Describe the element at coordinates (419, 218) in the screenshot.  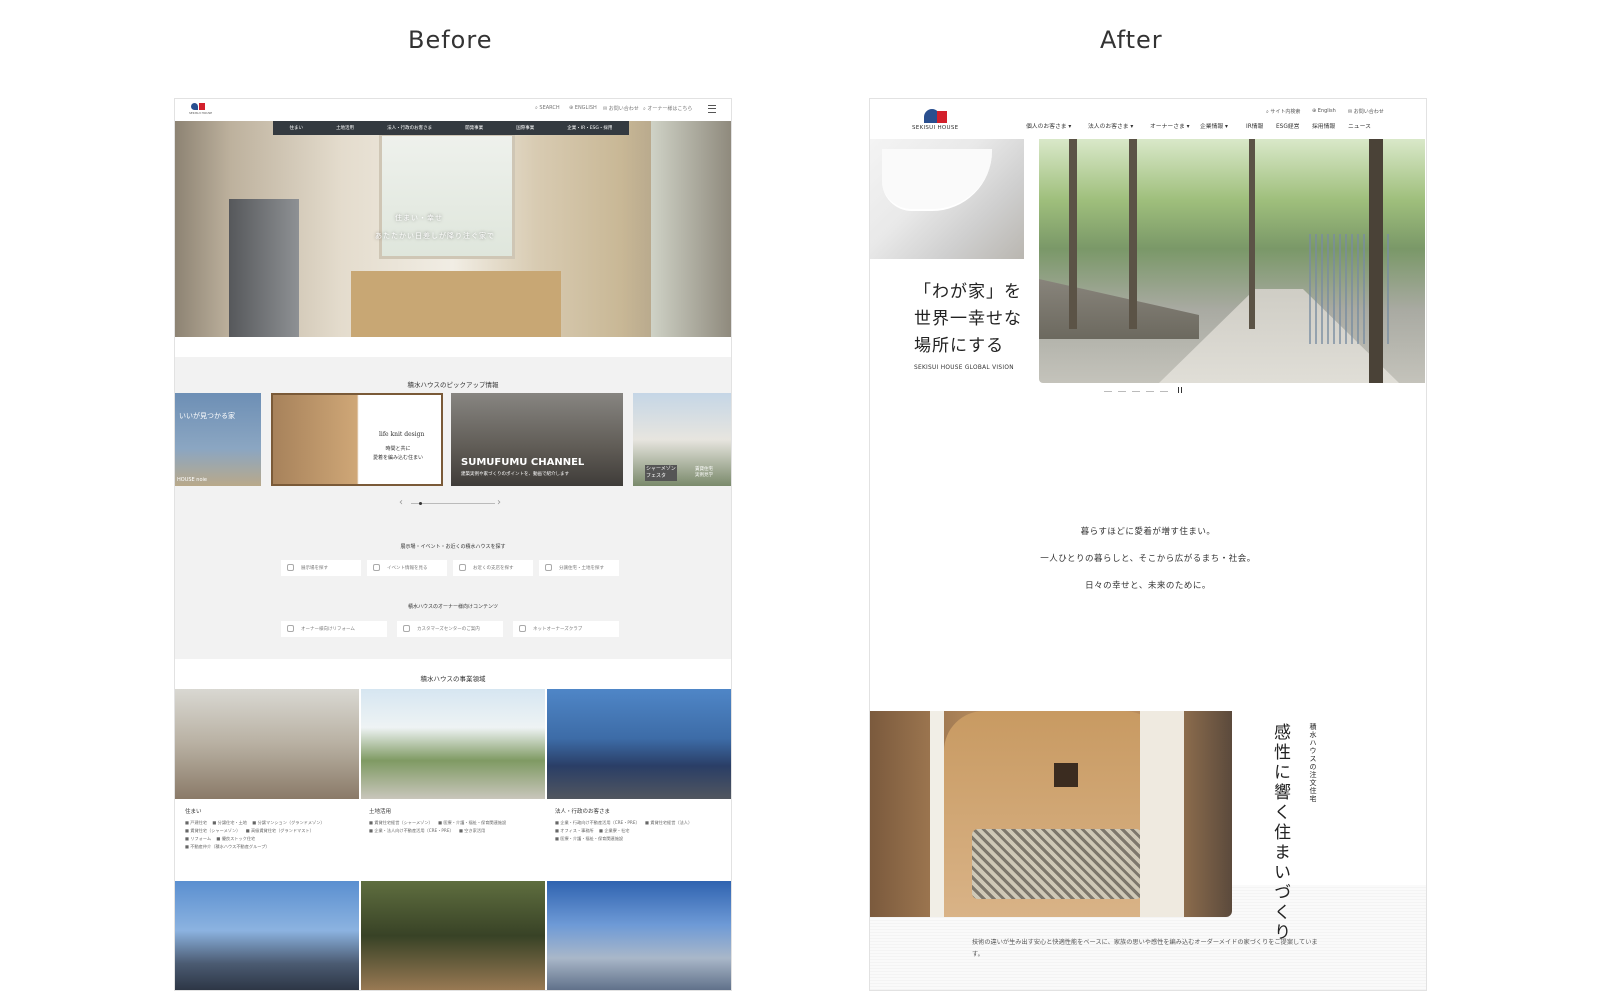
I see `hero-caption: 住まい・幸せ` at that location.